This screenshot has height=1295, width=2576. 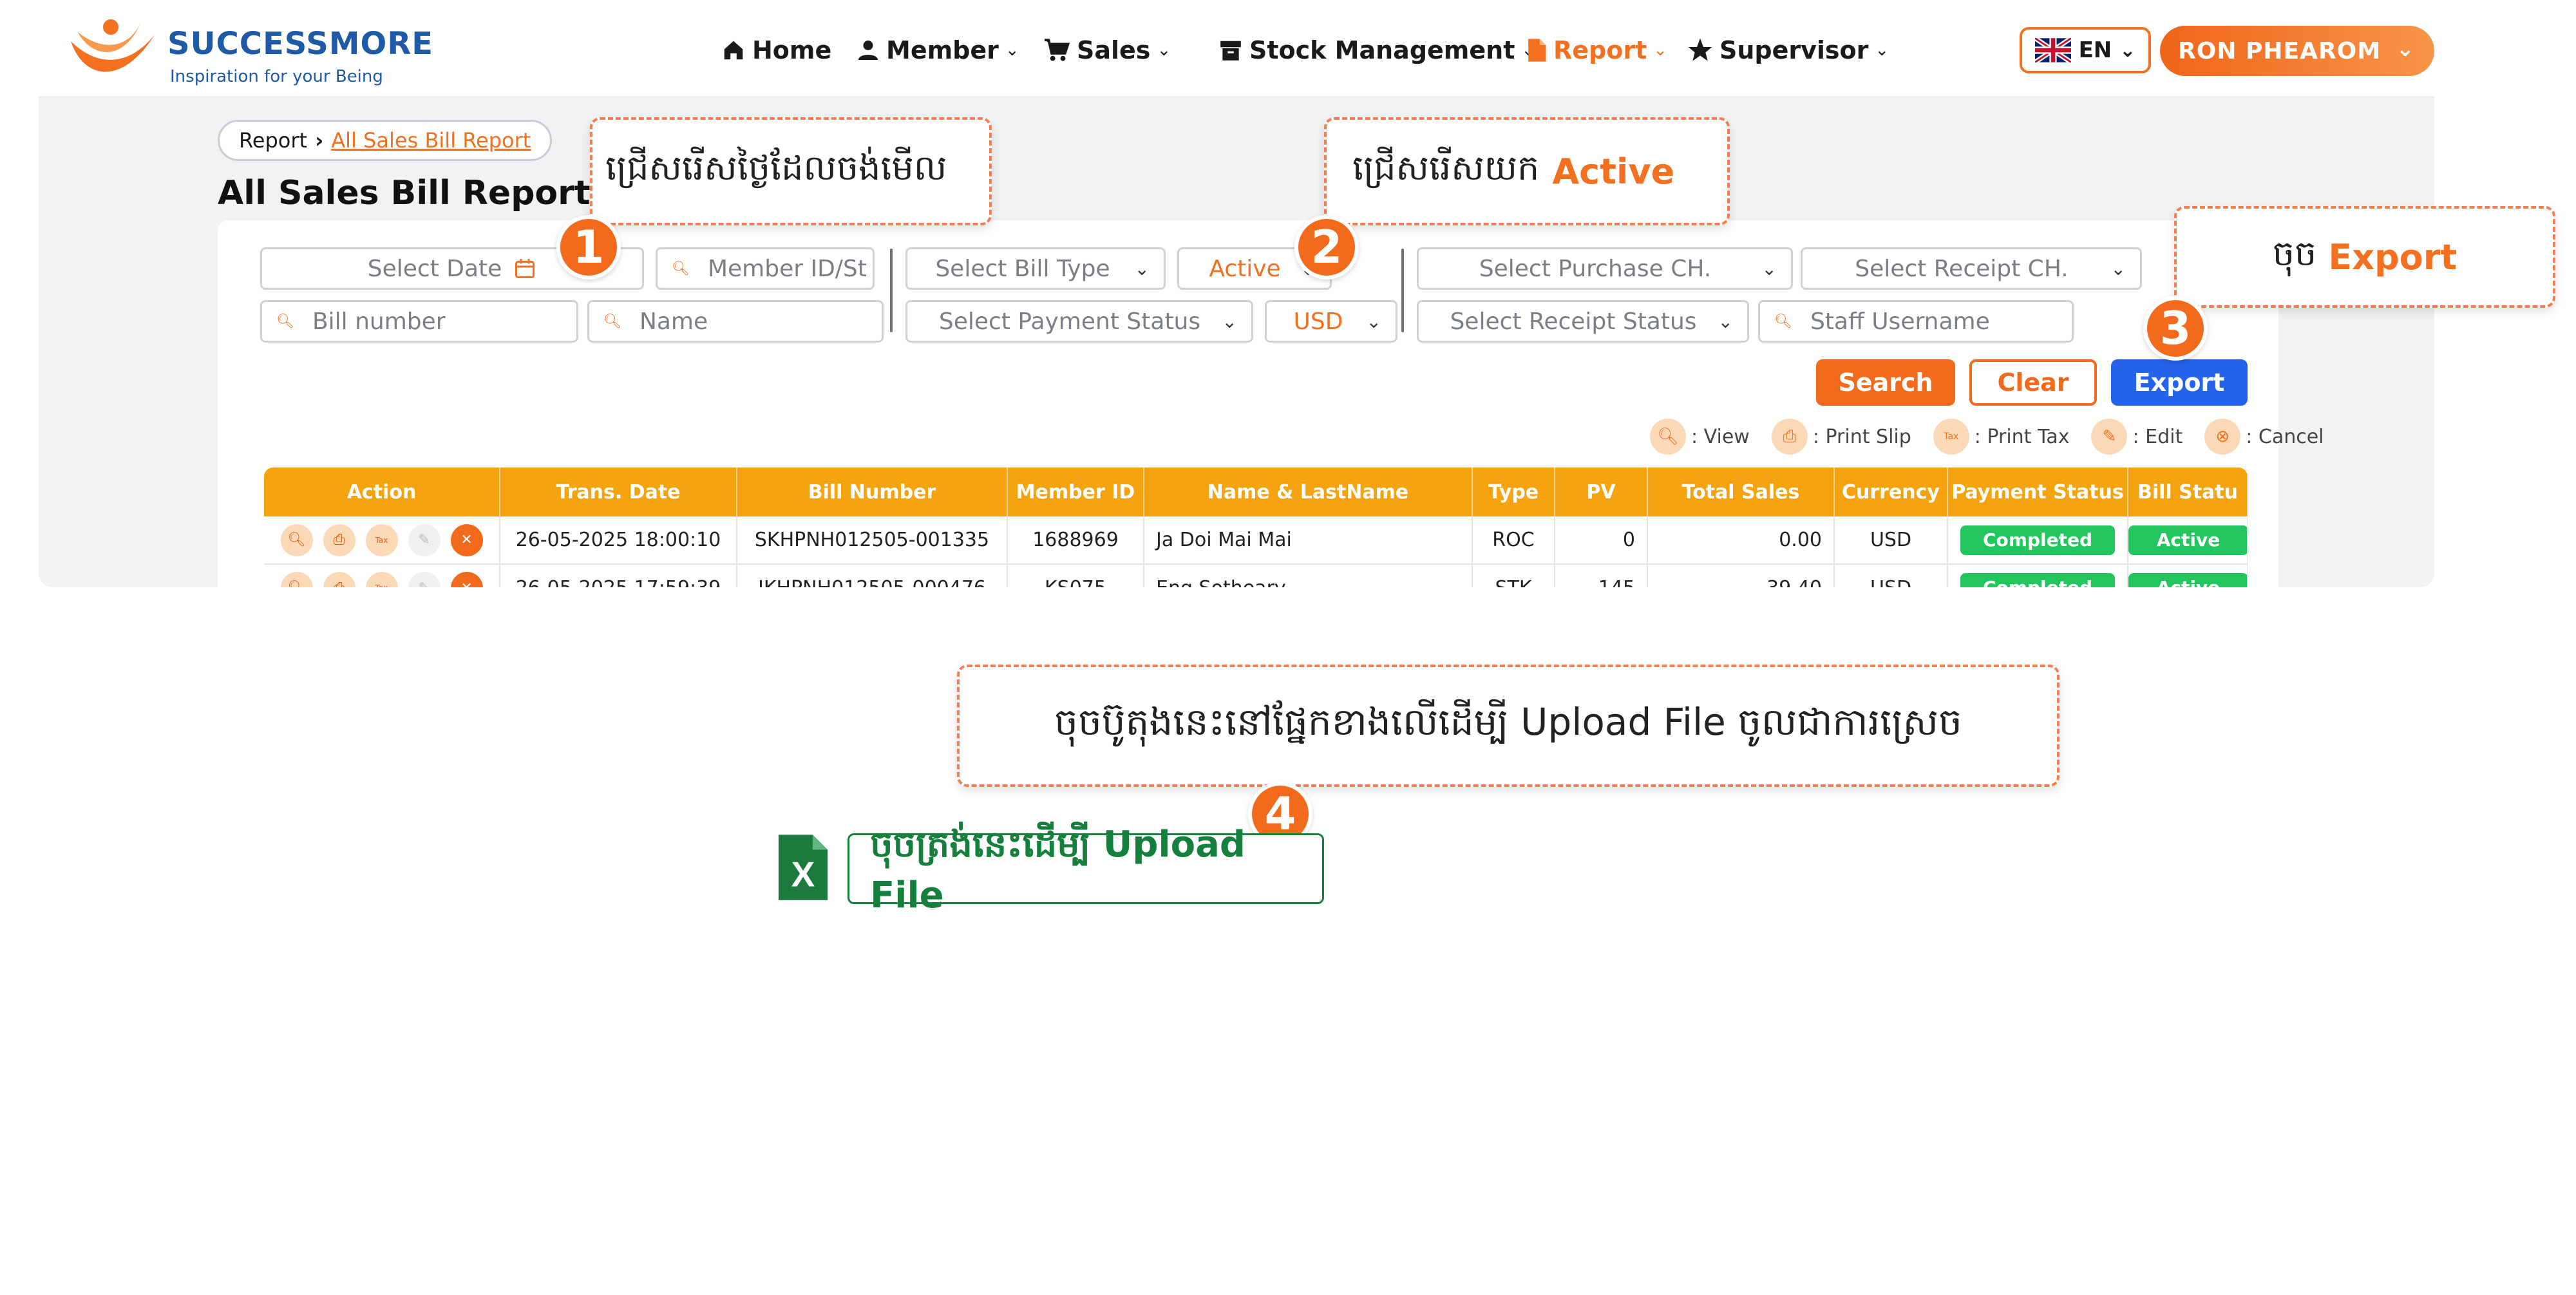 I want to click on user-name: RON PHEAROM, so click(x=2280, y=51).